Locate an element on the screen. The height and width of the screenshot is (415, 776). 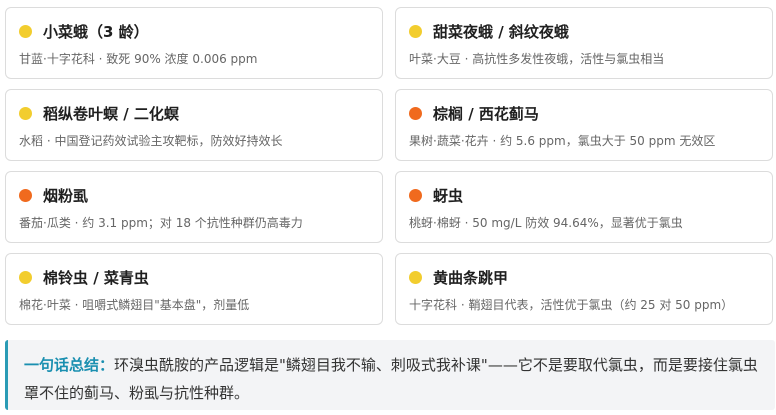
pest-card-header: 稻纵卷叶螟 / 二化螟 is located at coordinates (194, 113).